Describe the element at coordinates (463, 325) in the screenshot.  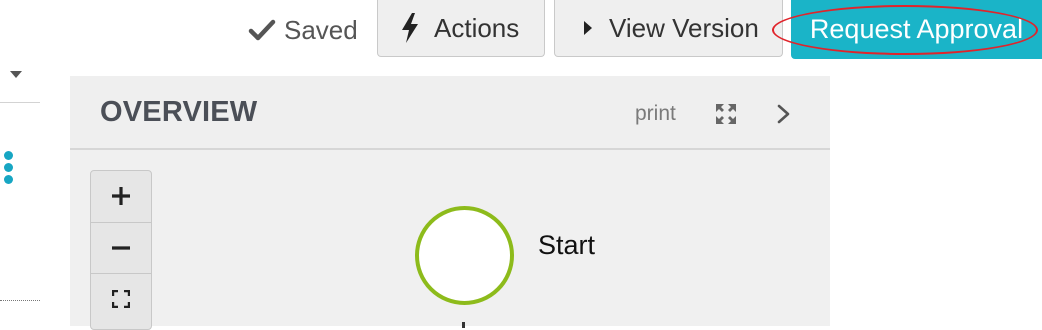
I see `flow-connector` at that location.